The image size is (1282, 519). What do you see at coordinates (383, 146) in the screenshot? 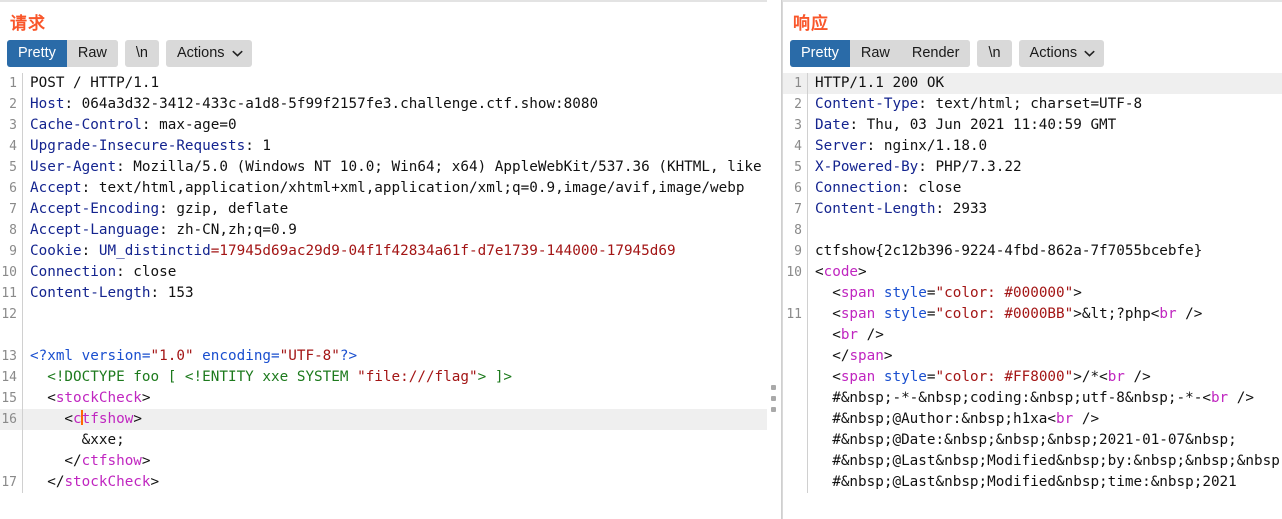
I see `code-line: 4 Upgrade-Insecure-Requests: 1` at bounding box center [383, 146].